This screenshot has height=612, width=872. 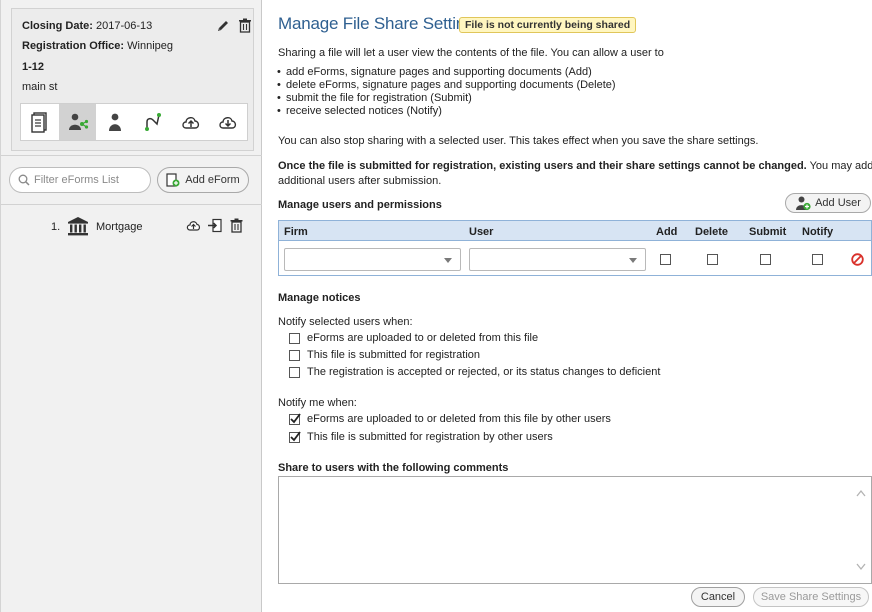 What do you see at coordinates (712, 259) in the screenshot?
I see `delete-permission-checkbox` at bounding box center [712, 259].